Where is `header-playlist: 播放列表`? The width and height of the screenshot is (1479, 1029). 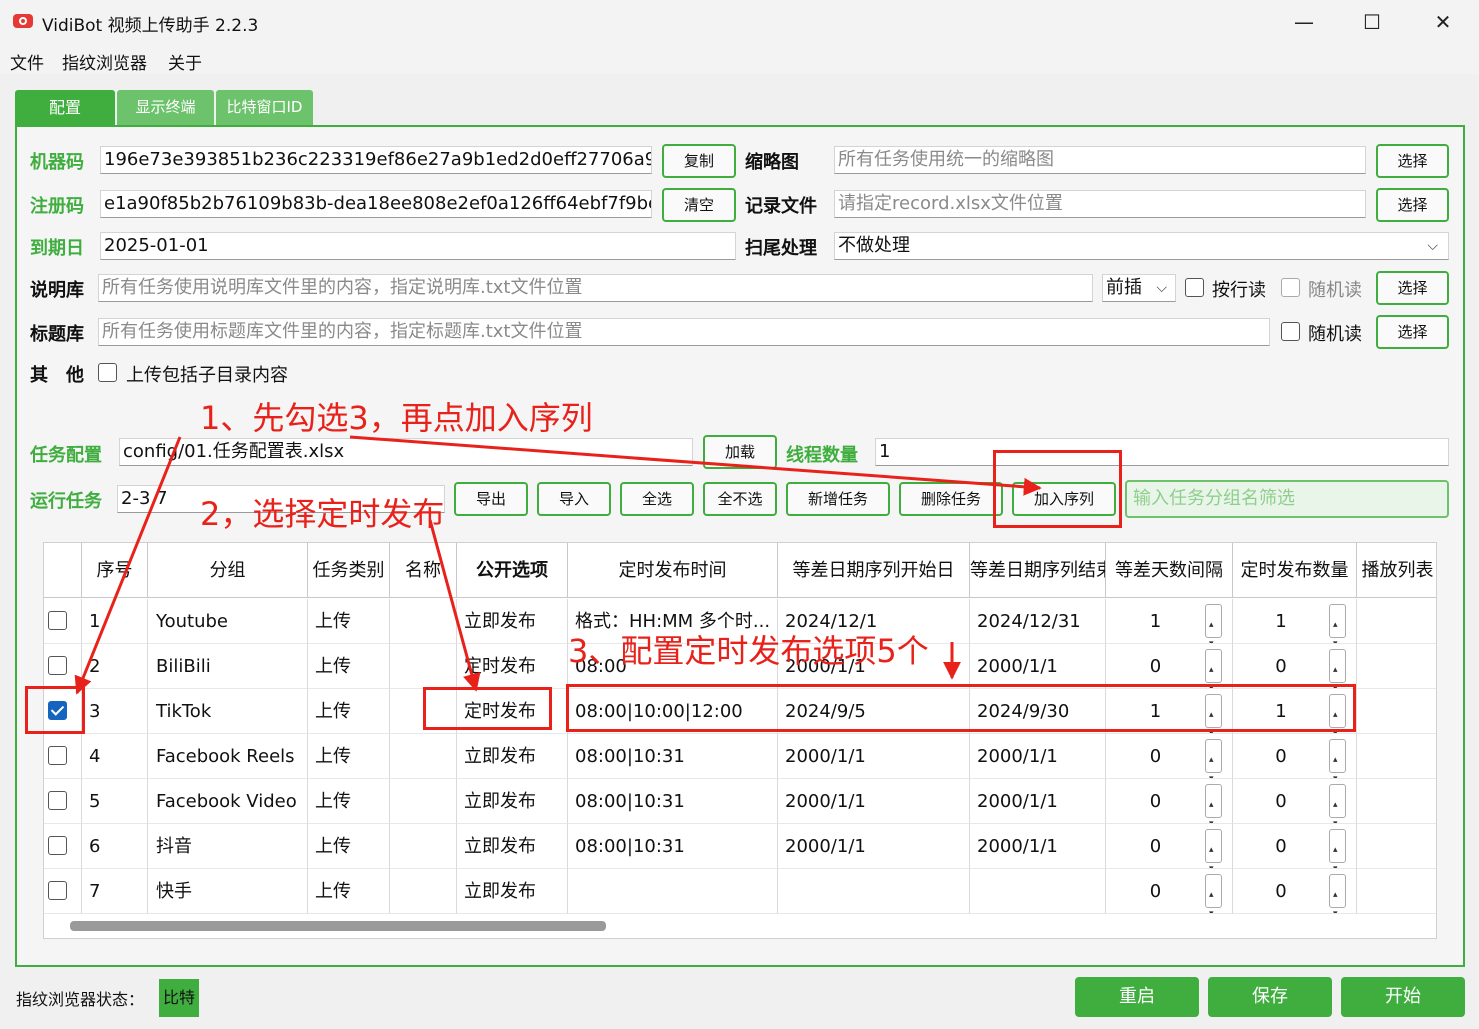 header-playlist: 播放列表 is located at coordinates (1396, 570).